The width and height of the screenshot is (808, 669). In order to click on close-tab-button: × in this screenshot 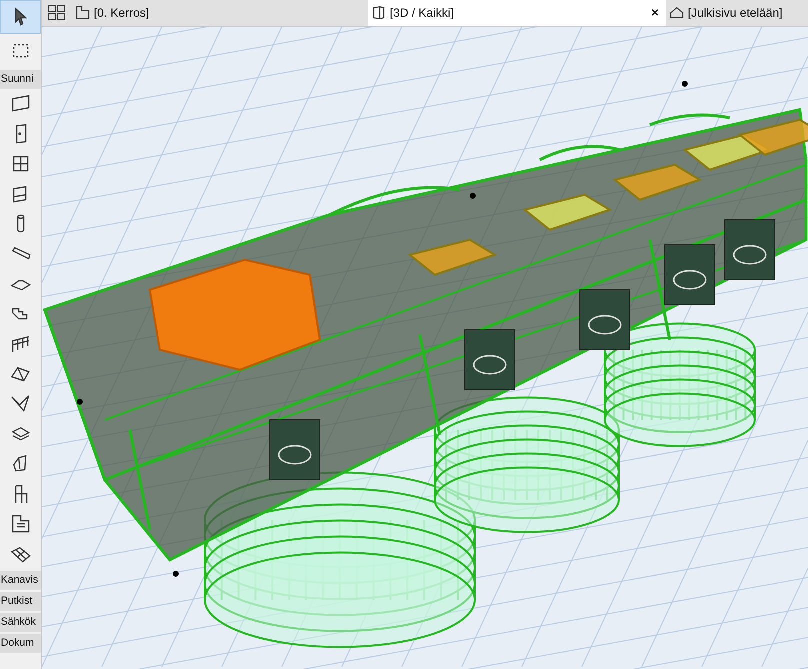, I will do `click(655, 13)`.